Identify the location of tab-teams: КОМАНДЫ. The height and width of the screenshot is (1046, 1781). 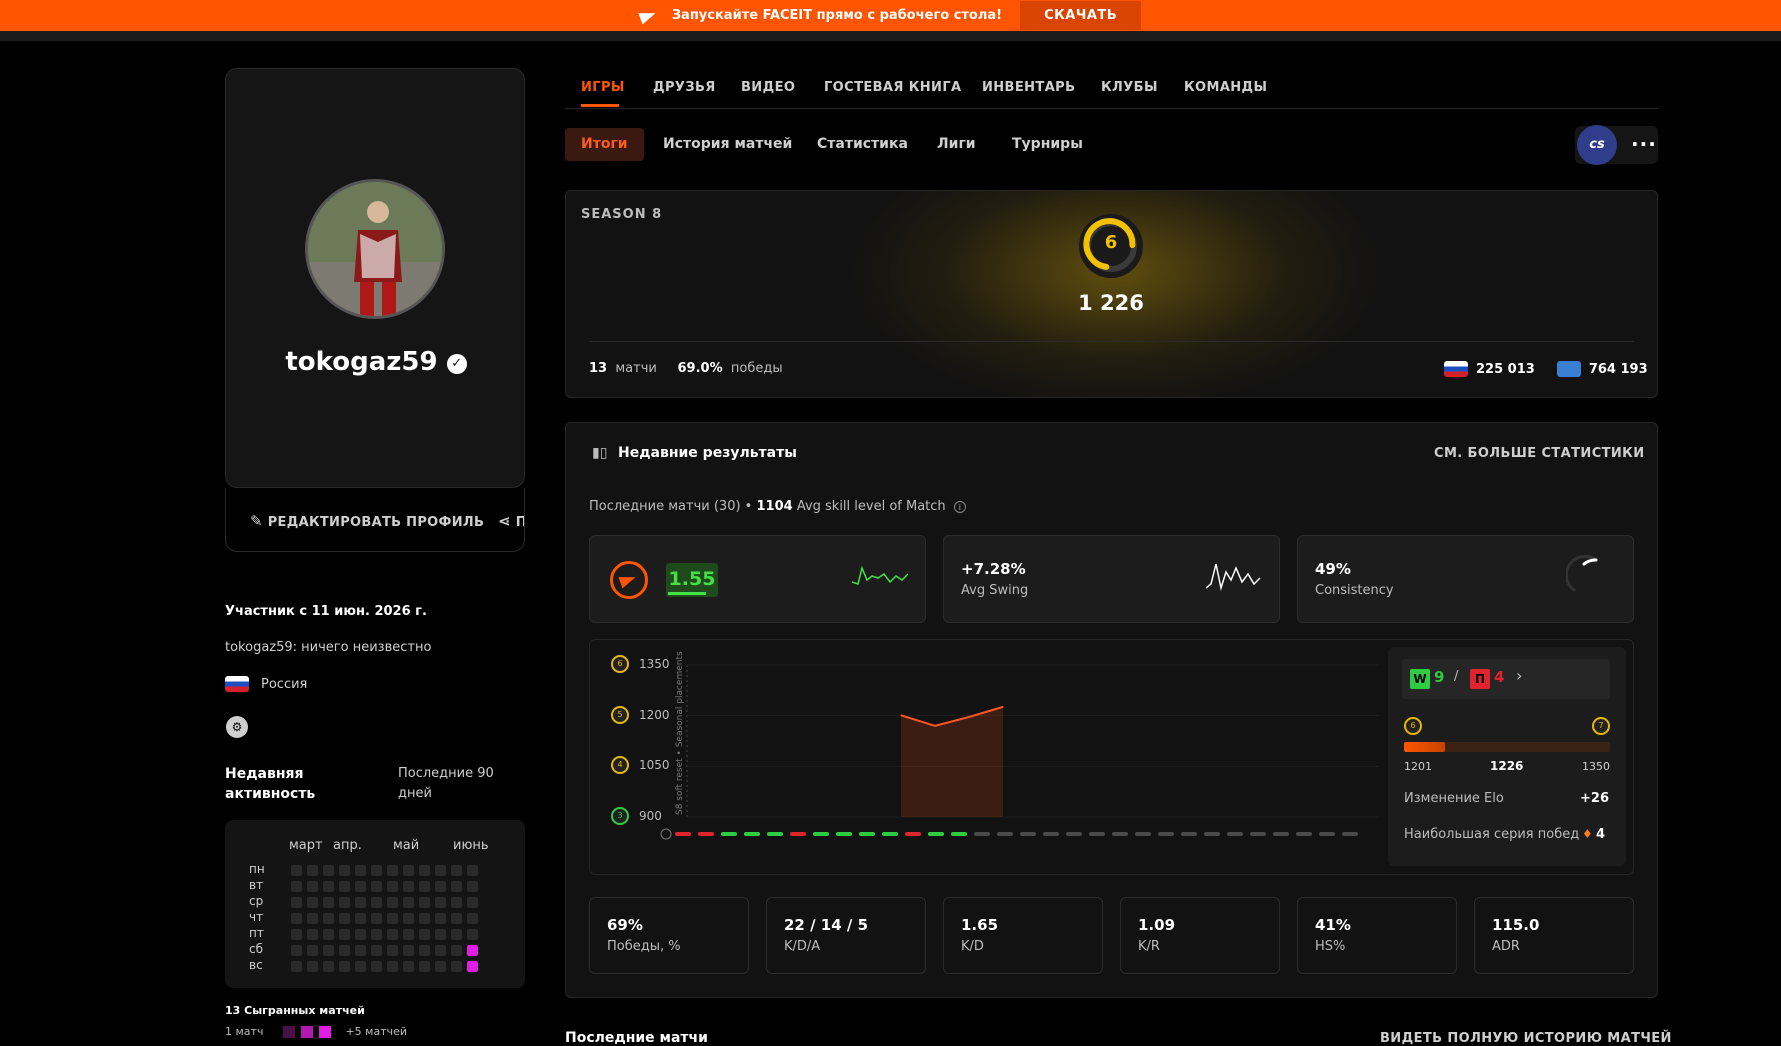
(1225, 87).